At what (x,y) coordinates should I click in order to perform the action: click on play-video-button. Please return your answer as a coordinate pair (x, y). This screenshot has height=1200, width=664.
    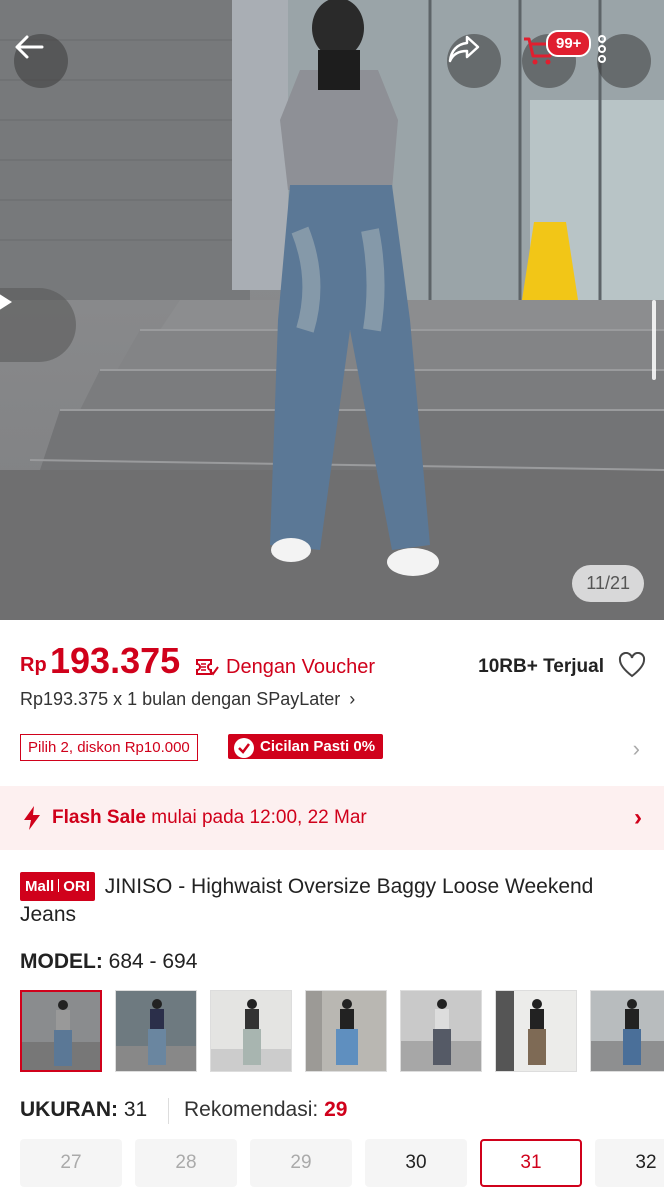
    Looking at the image, I should click on (38, 325).